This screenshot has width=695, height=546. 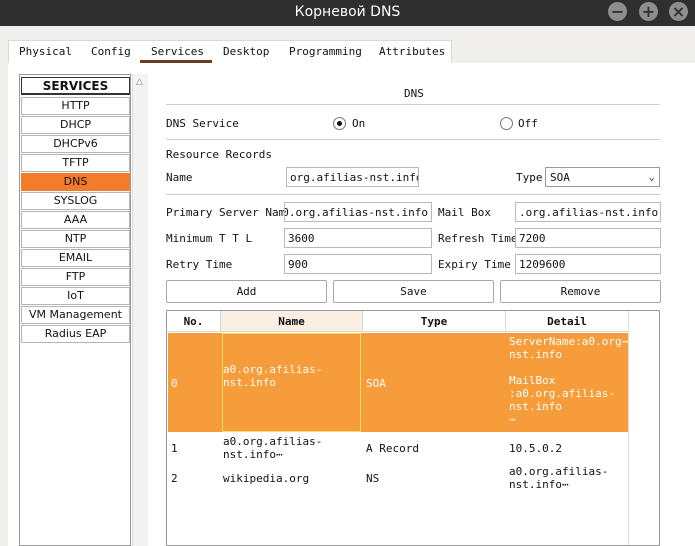 I want to click on dns-off-radio, so click(x=506, y=123).